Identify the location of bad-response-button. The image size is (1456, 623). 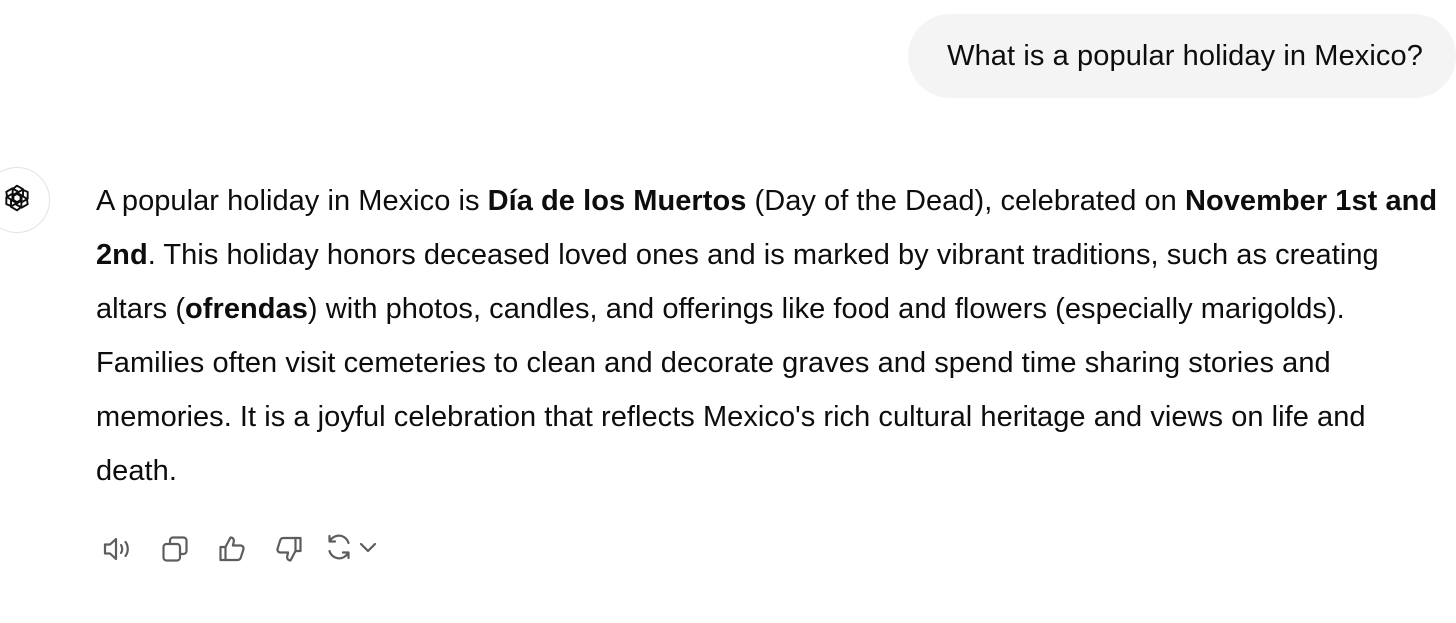
(289, 549).